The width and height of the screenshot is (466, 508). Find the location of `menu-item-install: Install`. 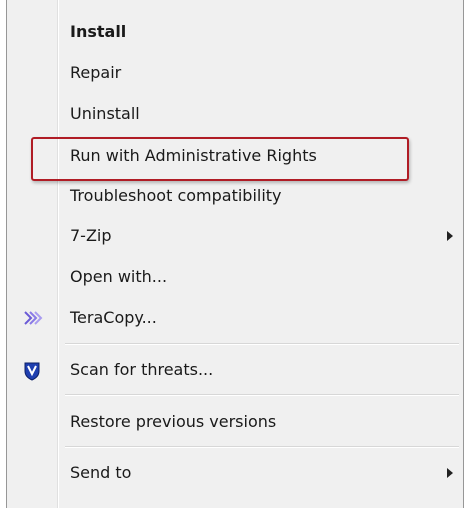

menu-item-install: Install is located at coordinates (235, 32).